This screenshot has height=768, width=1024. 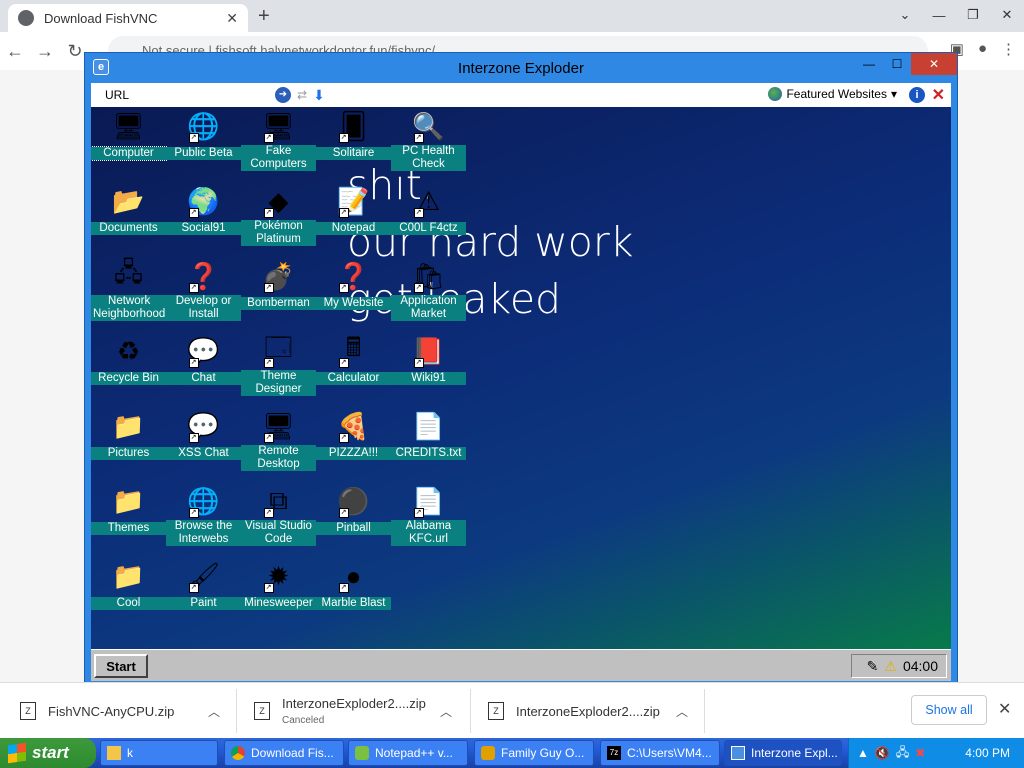 What do you see at coordinates (428, 435) in the screenshot?
I see `desktop-icon-credits-txt: 📄 CREDITS.txt` at bounding box center [428, 435].